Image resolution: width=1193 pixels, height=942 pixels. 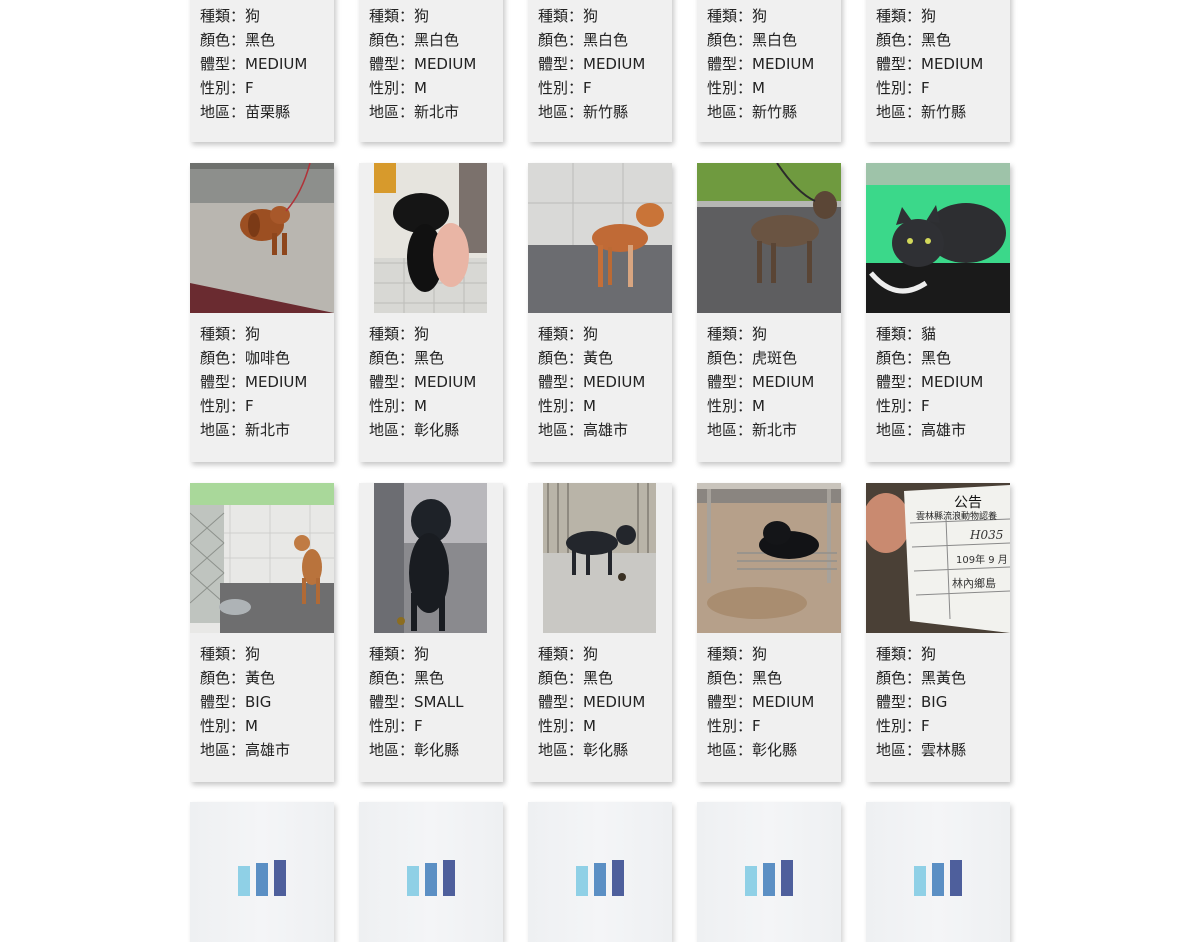 I want to click on size-line: 體型：SMALL, so click(x=416, y=702).